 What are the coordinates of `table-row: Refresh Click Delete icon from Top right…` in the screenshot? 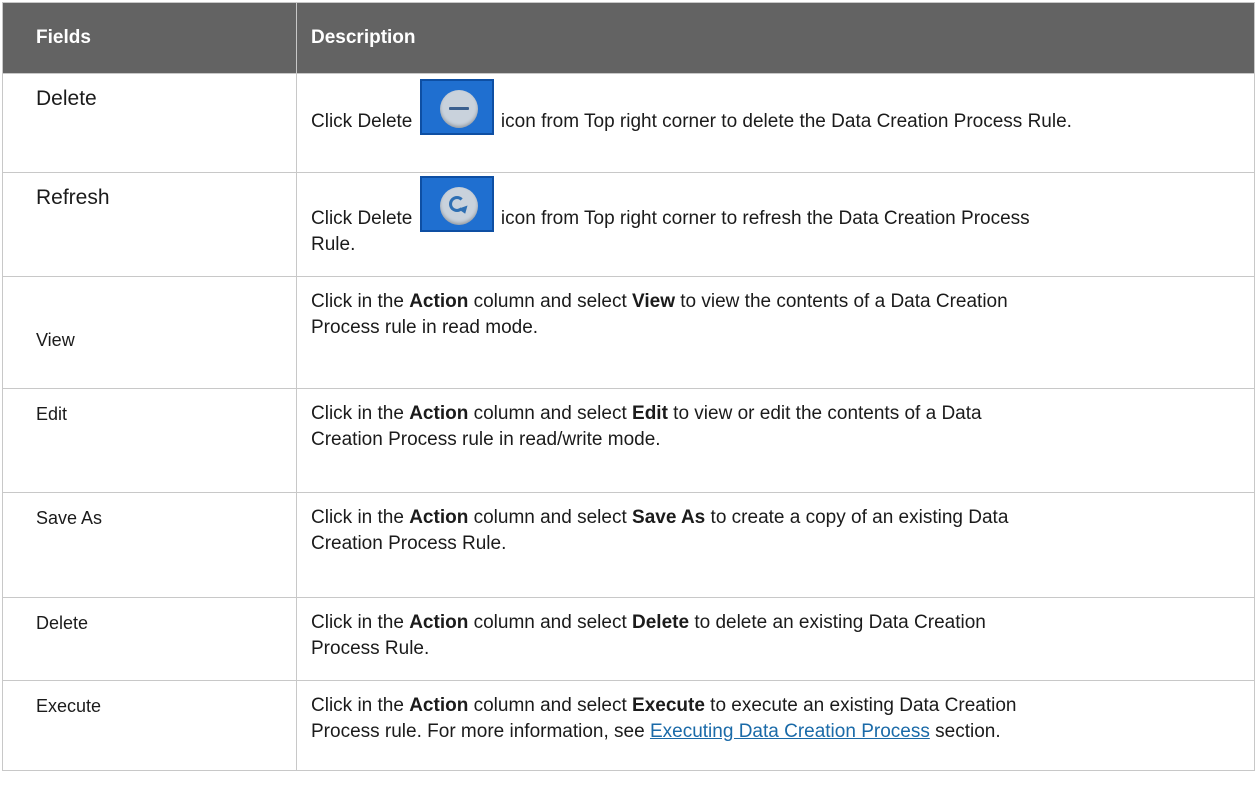 It's located at (628, 224).